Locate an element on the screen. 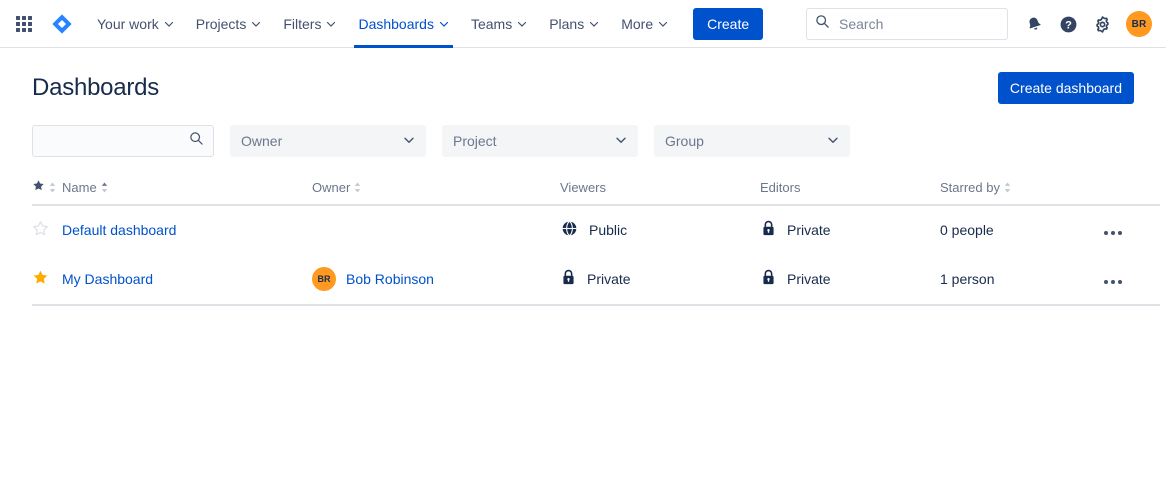 This screenshot has width=1166, height=503. globe-icon is located at coordinates (569, 230).